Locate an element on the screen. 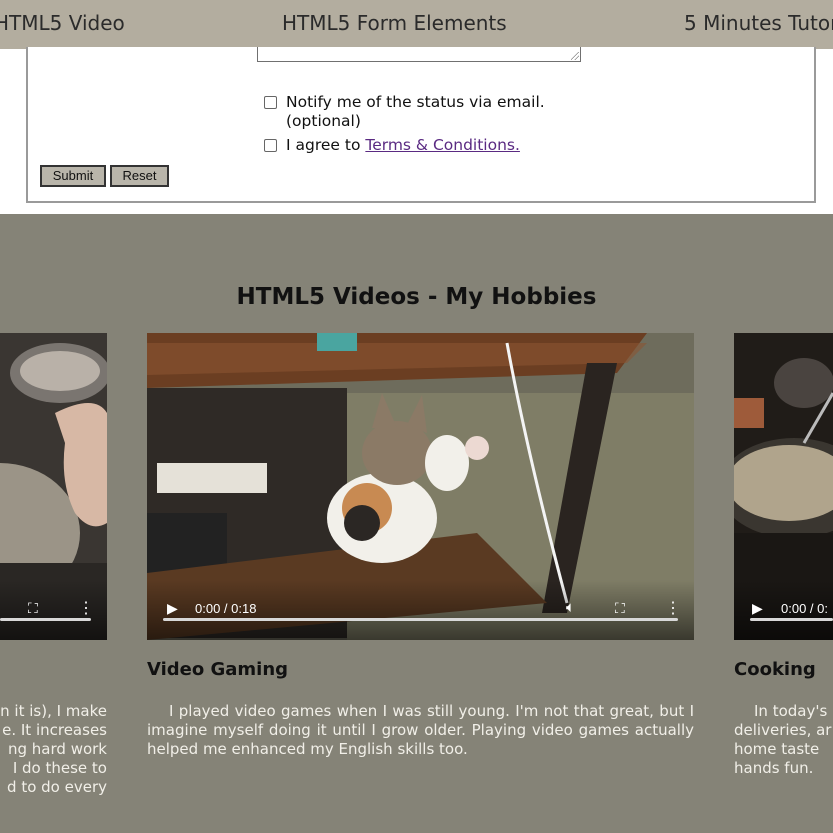 This screenshot has width=833, height=833. nav-item-html5-form-elements: HTML5 Form Elements is located at coordinates (394, 23).